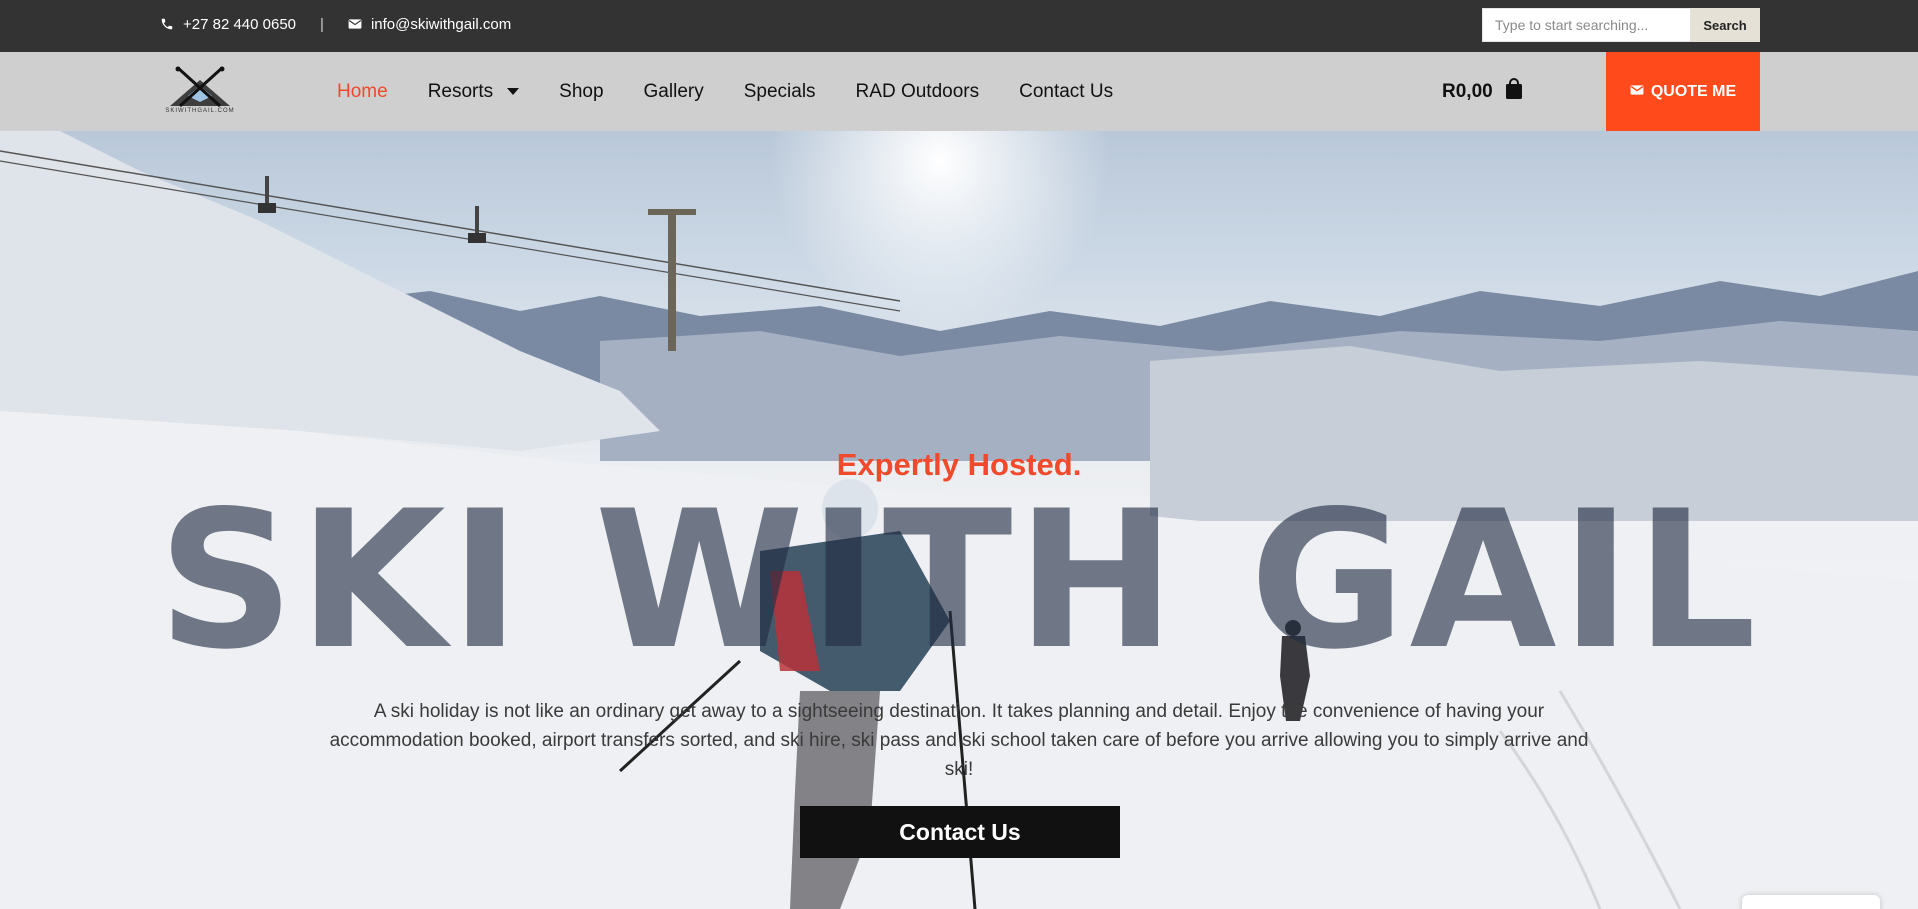 The height and width of the screenshot is (909, 1918). What do you see at coordinates (1693, 91) in the screenshot?
I see `quote-me-label: QUOTE ME` at bounding box center [1693, 91].